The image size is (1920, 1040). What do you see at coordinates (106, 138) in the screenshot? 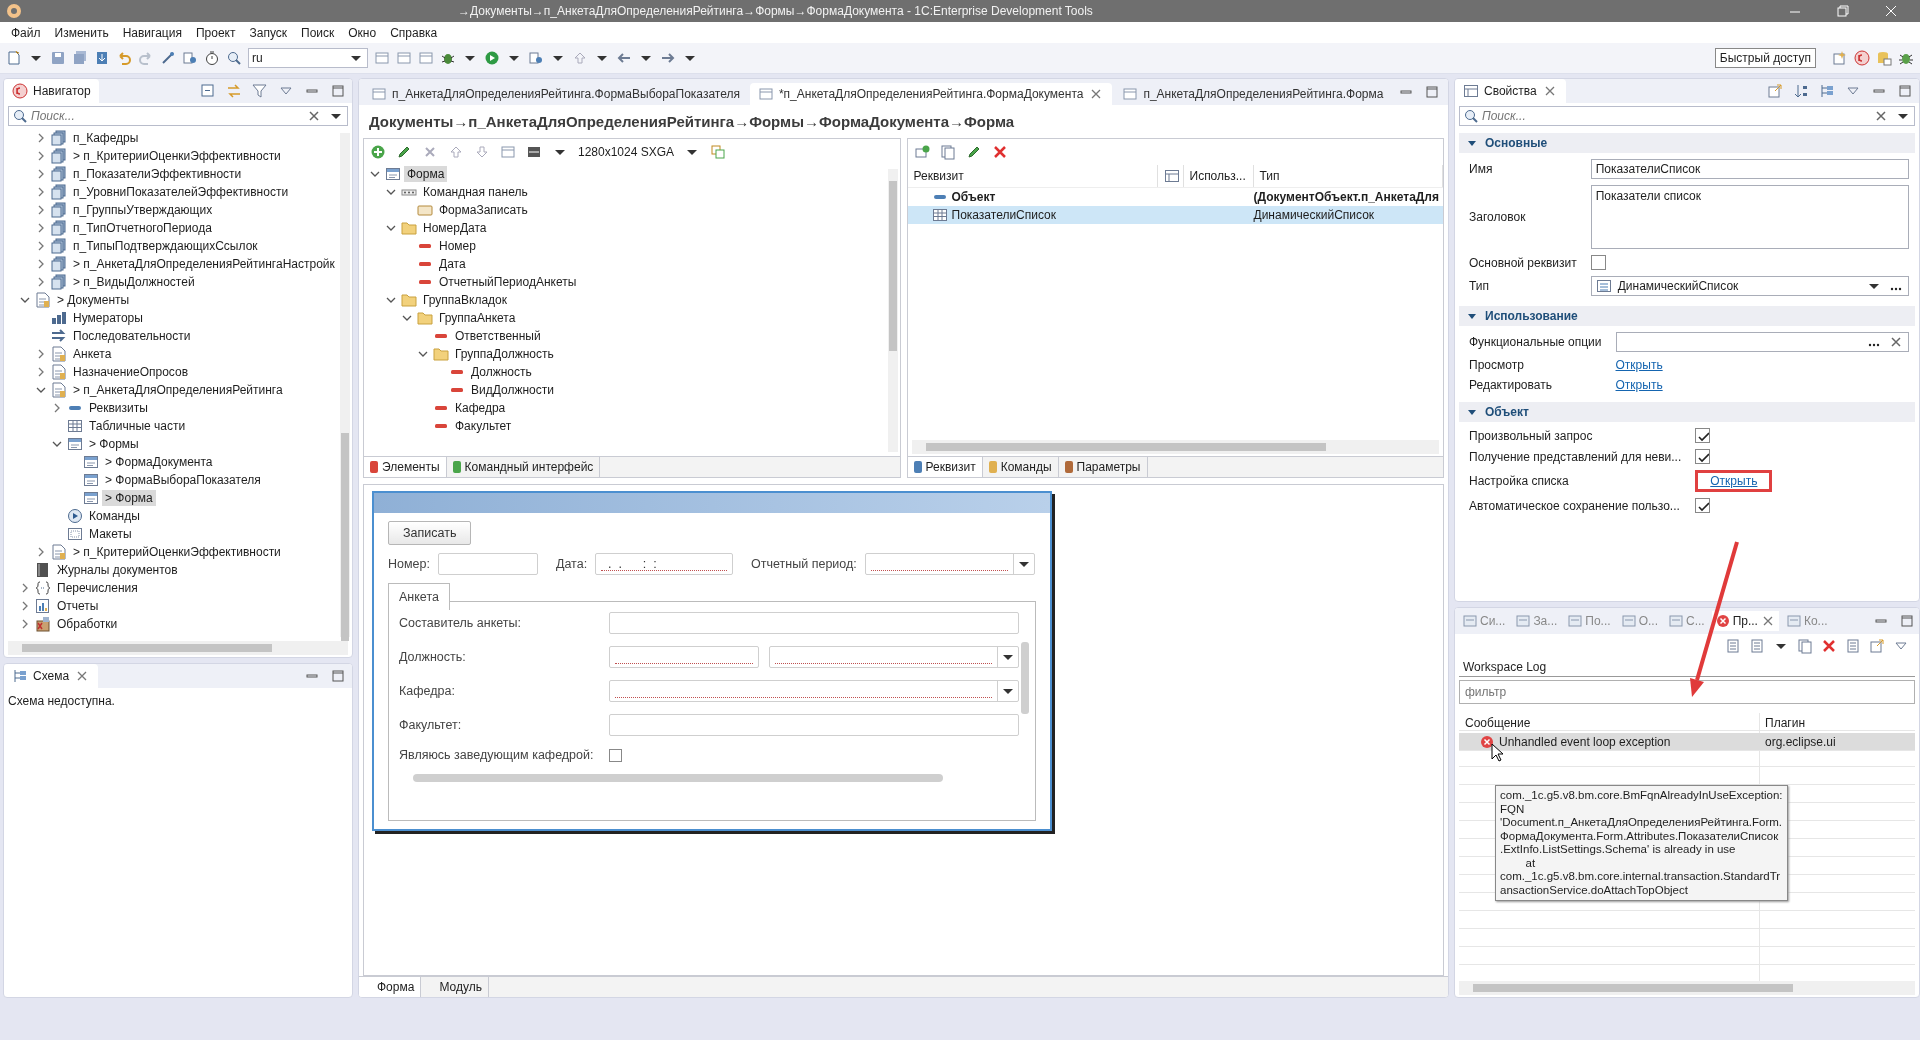
I see `tree-item: п_Кафедры` at bounding box center [106, 138].